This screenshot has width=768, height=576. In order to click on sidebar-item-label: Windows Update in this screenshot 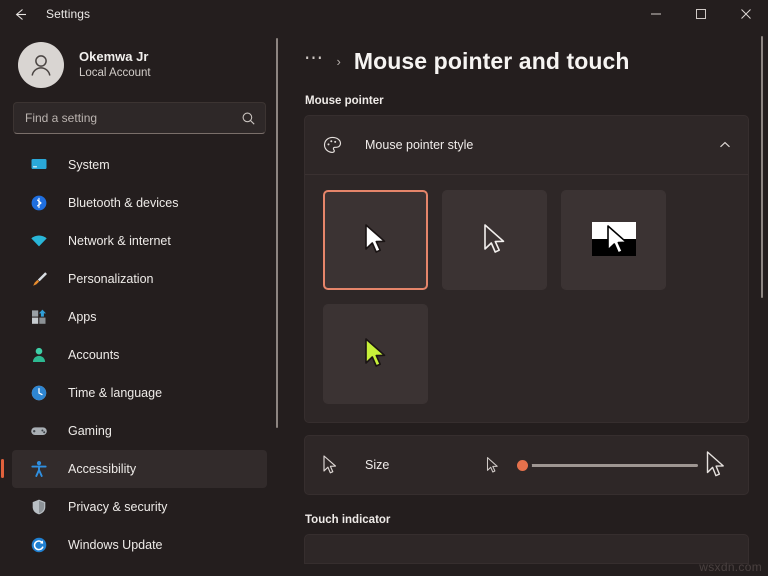, I will do `click(115, 545)`.